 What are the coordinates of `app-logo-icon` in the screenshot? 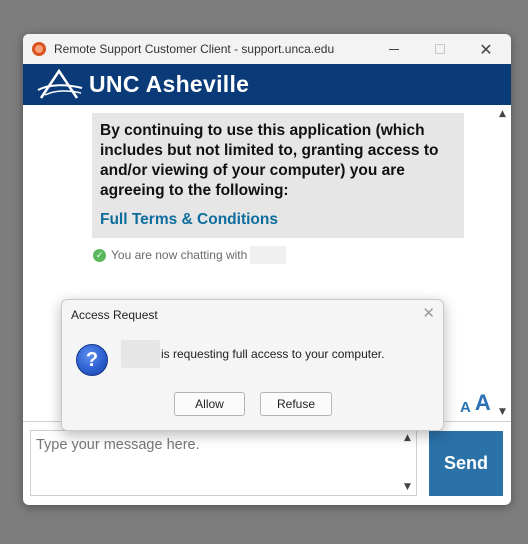 It's located at (39, 49).